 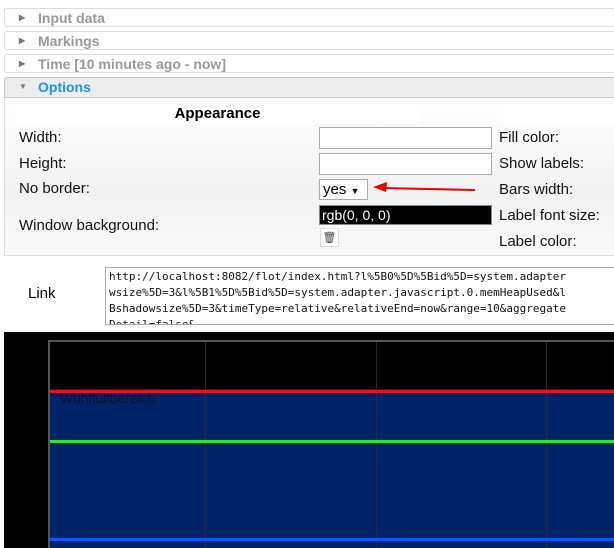 I want to click on trash-icon: 🗑, so click(x=329, y=237).